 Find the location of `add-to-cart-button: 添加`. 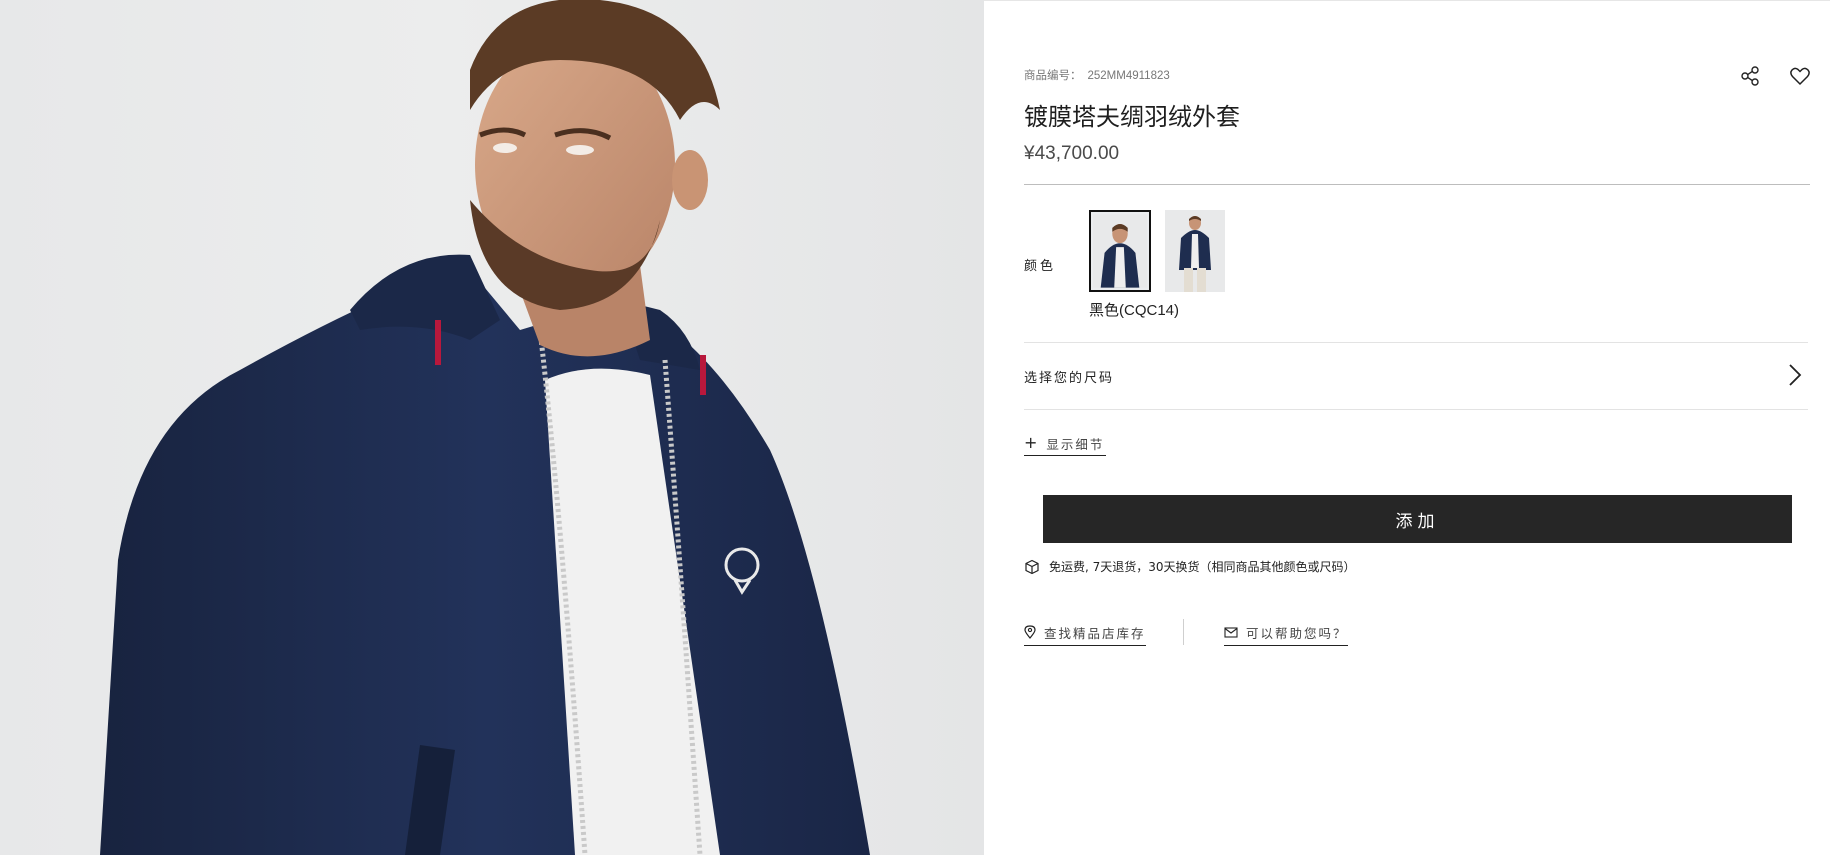

add-to-cart-button: 添加 is located at coordinates (1417, 519).